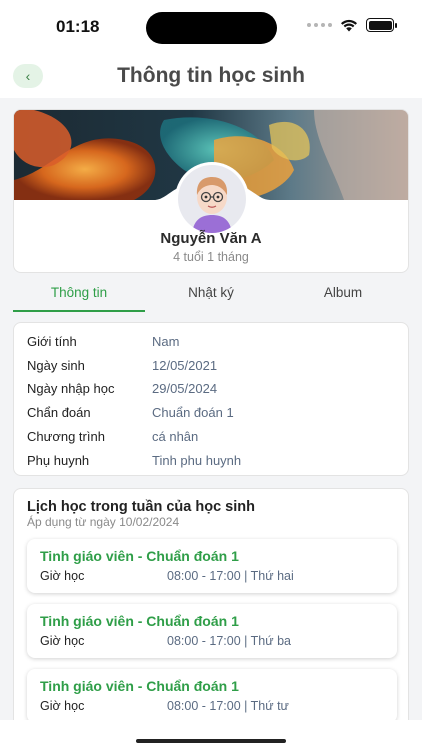 Image resolution: width=422 pixels, height=750 pixels. Describe the element at coordinates (211, 238) in the screenshot. I see `student-name: Nguyễn Văn A` at that location.